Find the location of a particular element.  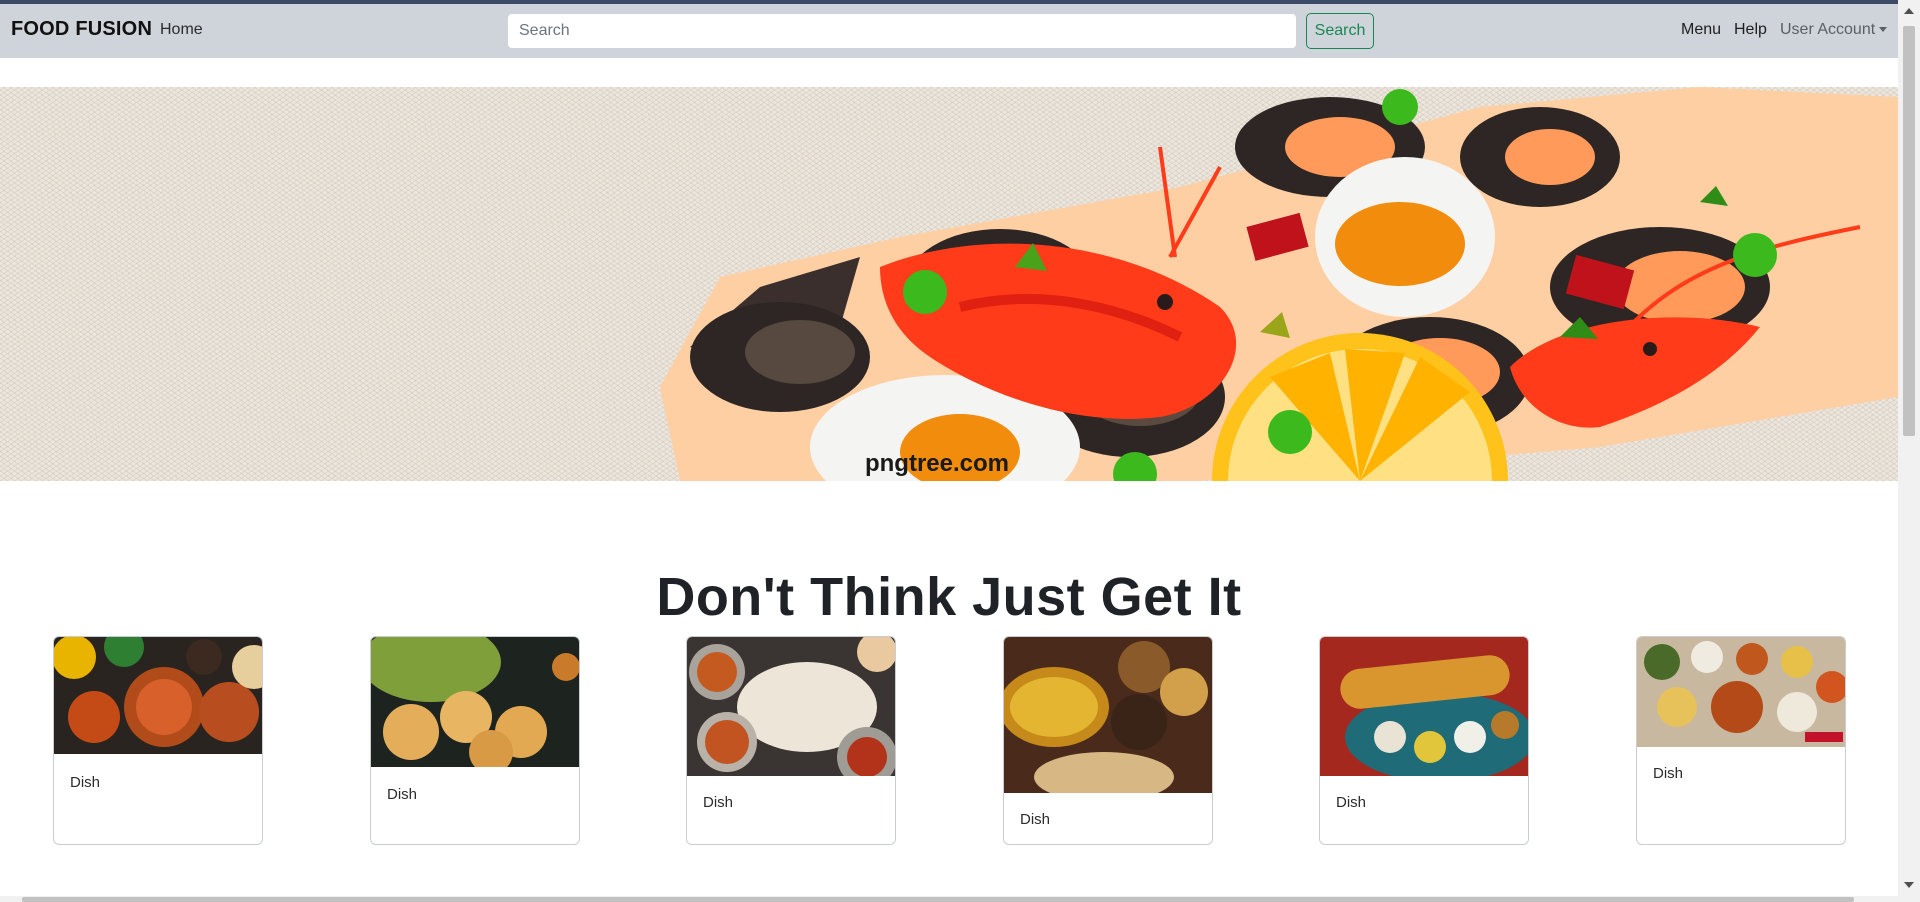

horizontal-scrollbar is located at coordinates (949, 899).